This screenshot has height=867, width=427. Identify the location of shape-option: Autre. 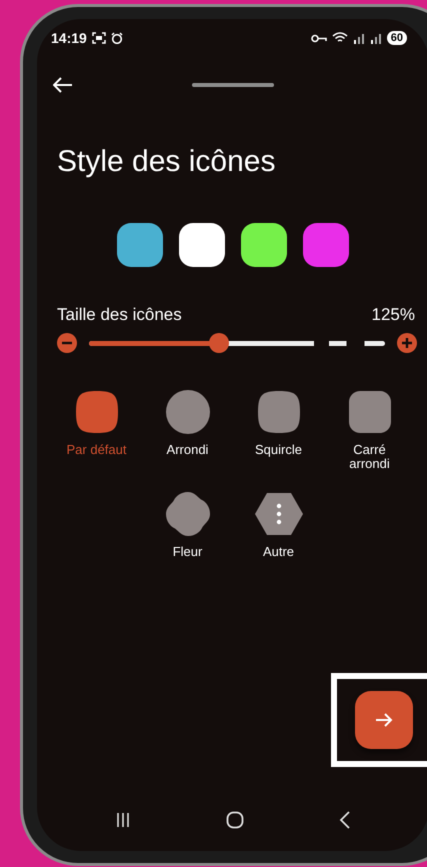
(278, 525).